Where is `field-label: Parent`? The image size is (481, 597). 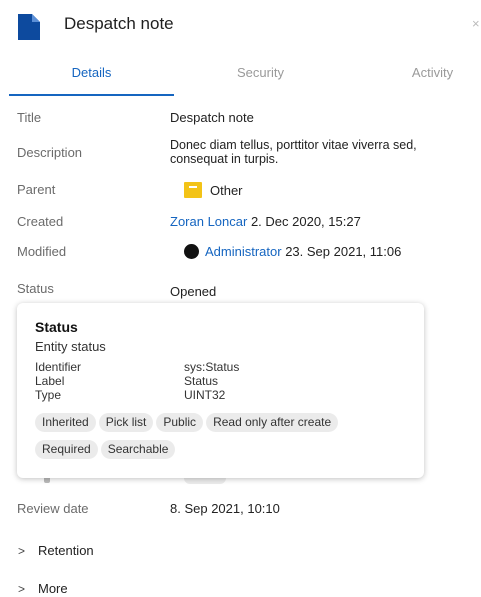 field-label: Parent is located at coordinates (36, 189).